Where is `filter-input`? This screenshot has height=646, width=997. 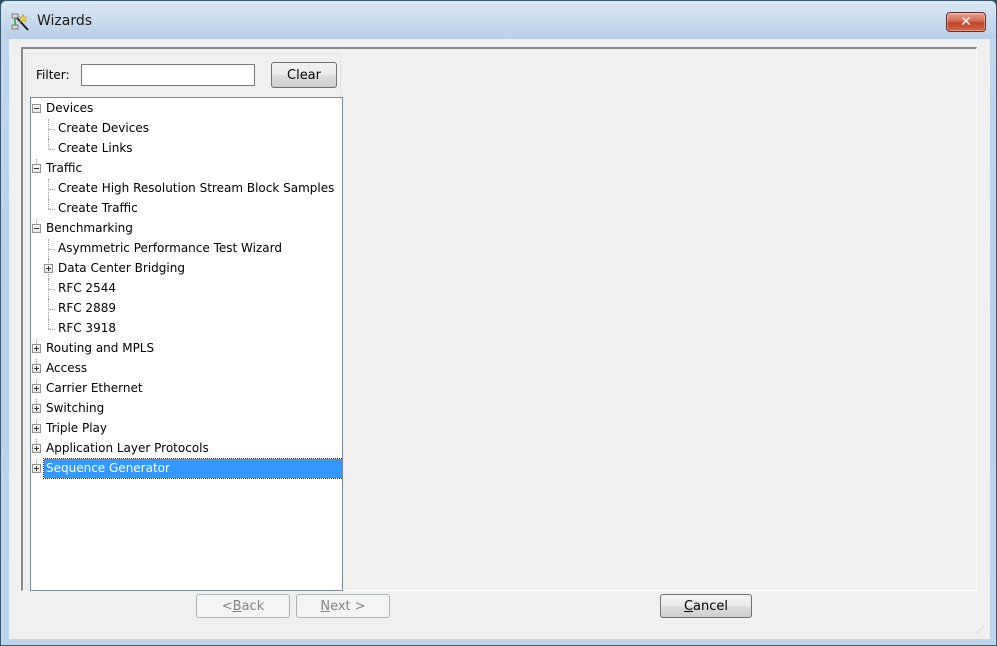
filter-input is located at coordinates (168, 75).